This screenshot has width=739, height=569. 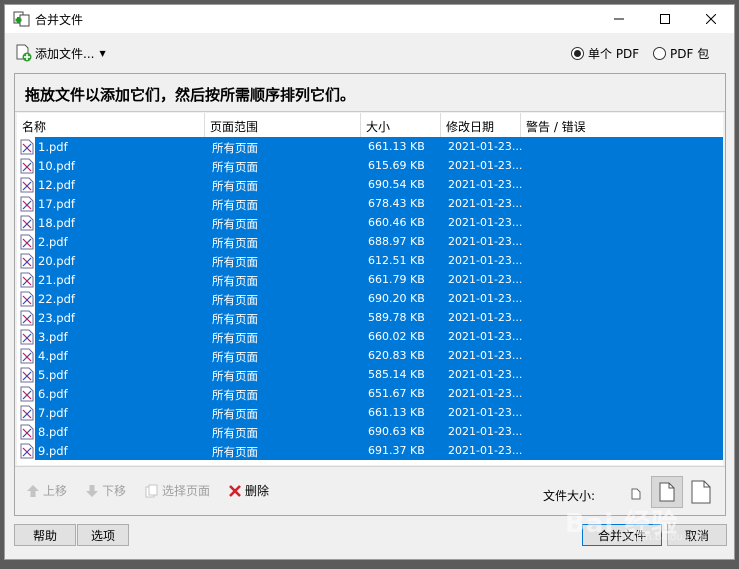 What do you see at coordinates (622, 125) in the screenshot?
I see `column-header-warning: 警告 / 错误` at bounding box center [622, 125].